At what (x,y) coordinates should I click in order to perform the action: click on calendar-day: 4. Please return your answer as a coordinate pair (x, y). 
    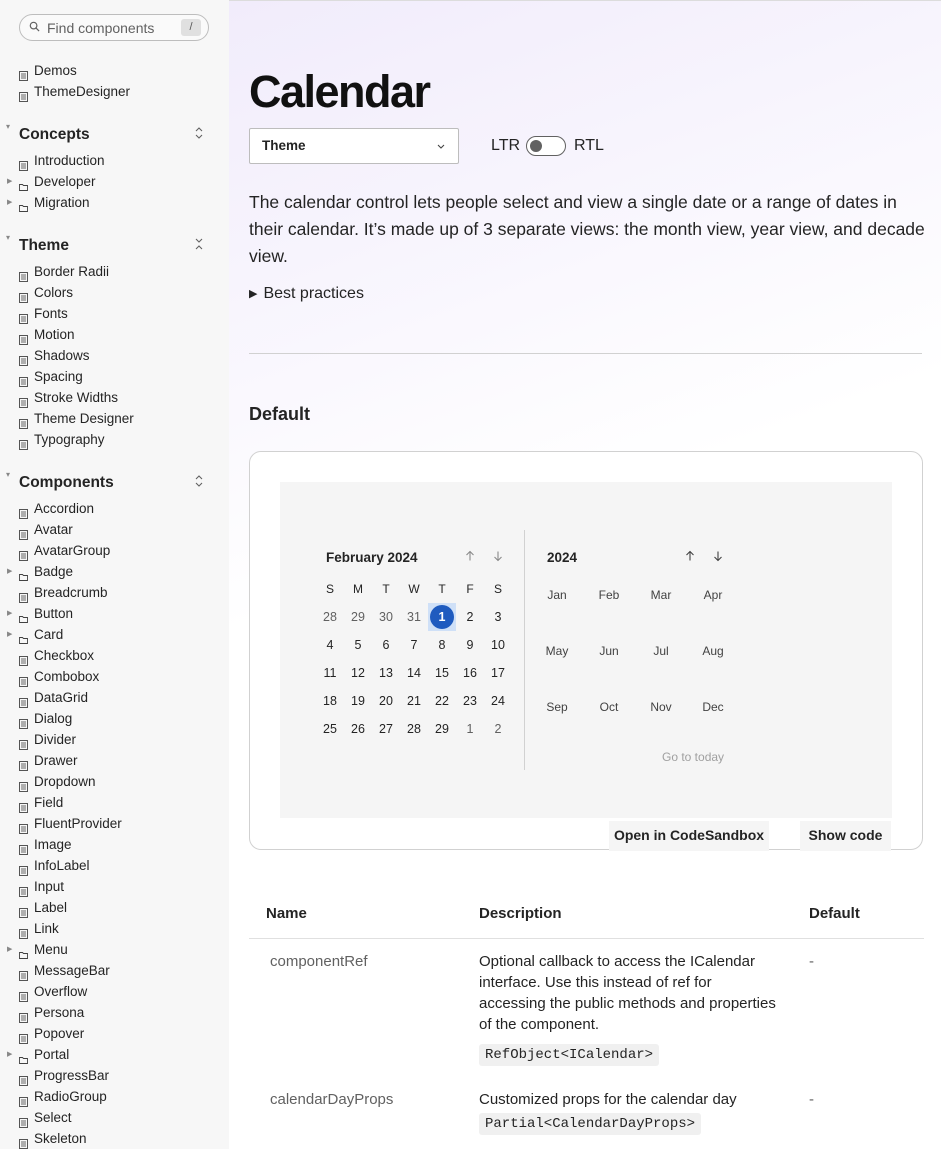
    Looking at the image, I should click on (330, 645).